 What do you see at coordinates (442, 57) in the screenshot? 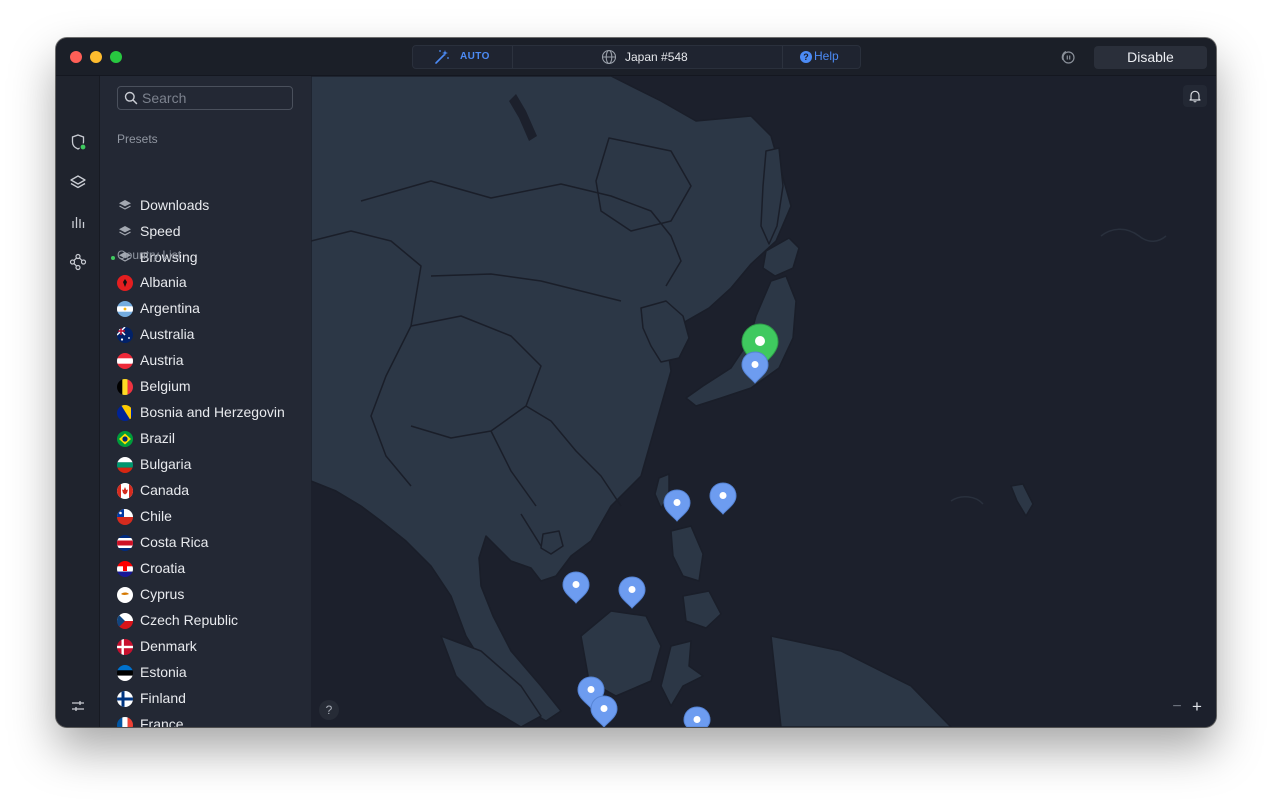
I see `magic-wand-icon` at bounding box center [442, 57].